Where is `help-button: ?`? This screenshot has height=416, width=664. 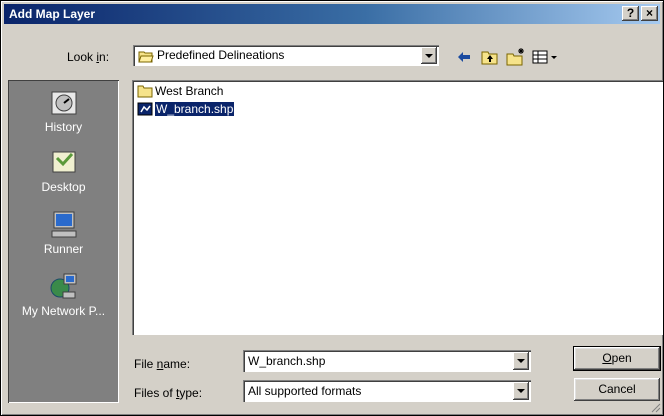
help-button: ? is located at coordinates (630, 13).